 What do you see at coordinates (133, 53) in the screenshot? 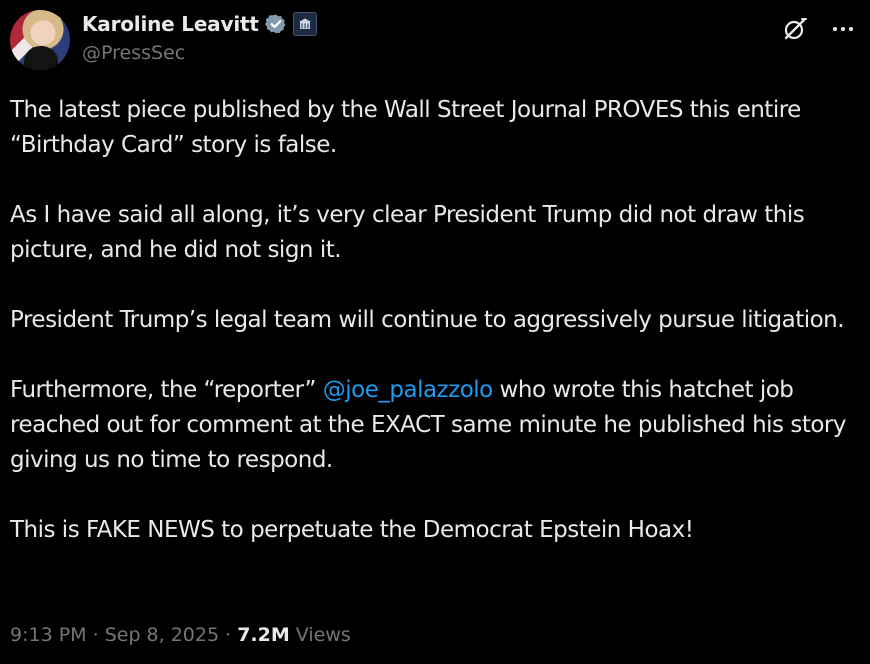
I see `author-handle: @PressSec` at bounding box center [133, 53].